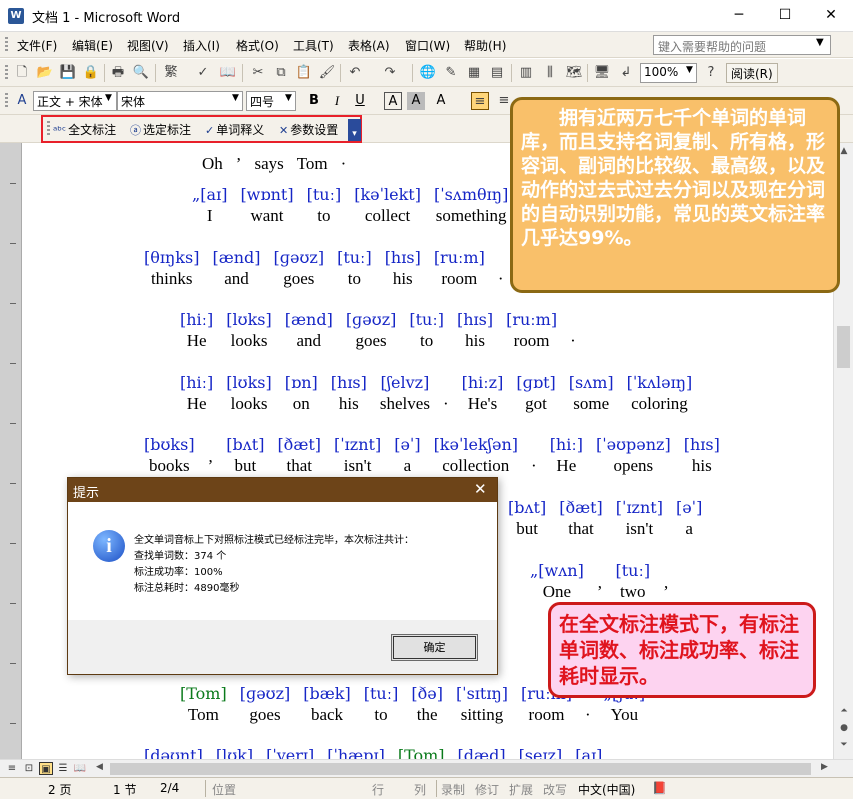 This screenshot has width=853, height=799. What do you see at coordinates (555, 789) in the screenshot?
I see `status-overtype: 改写` at bounding box center [555, 789].